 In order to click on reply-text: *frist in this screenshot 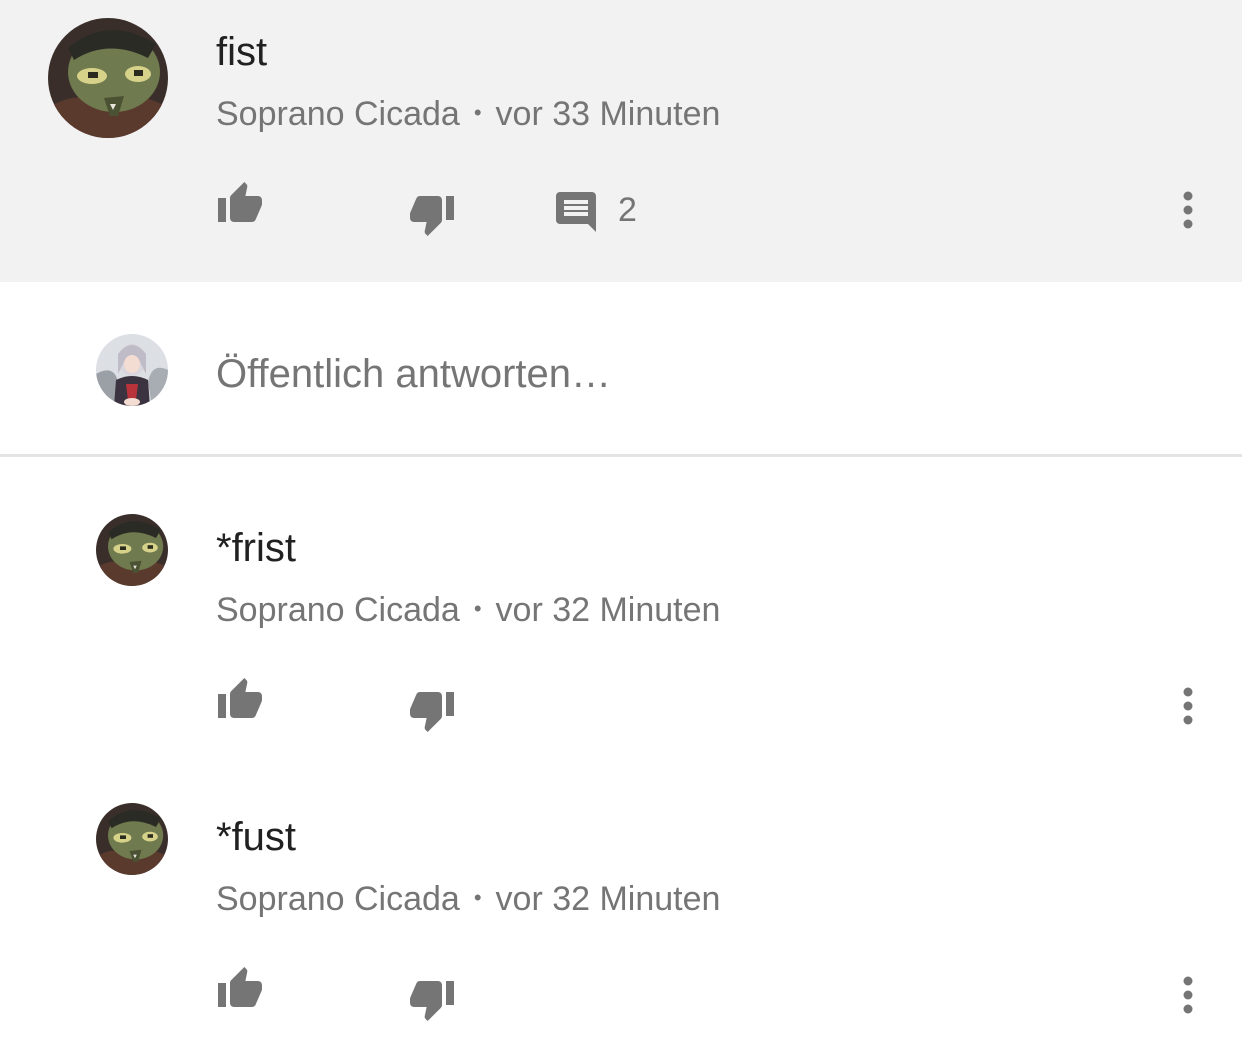, I will do `click(256, 548)`.